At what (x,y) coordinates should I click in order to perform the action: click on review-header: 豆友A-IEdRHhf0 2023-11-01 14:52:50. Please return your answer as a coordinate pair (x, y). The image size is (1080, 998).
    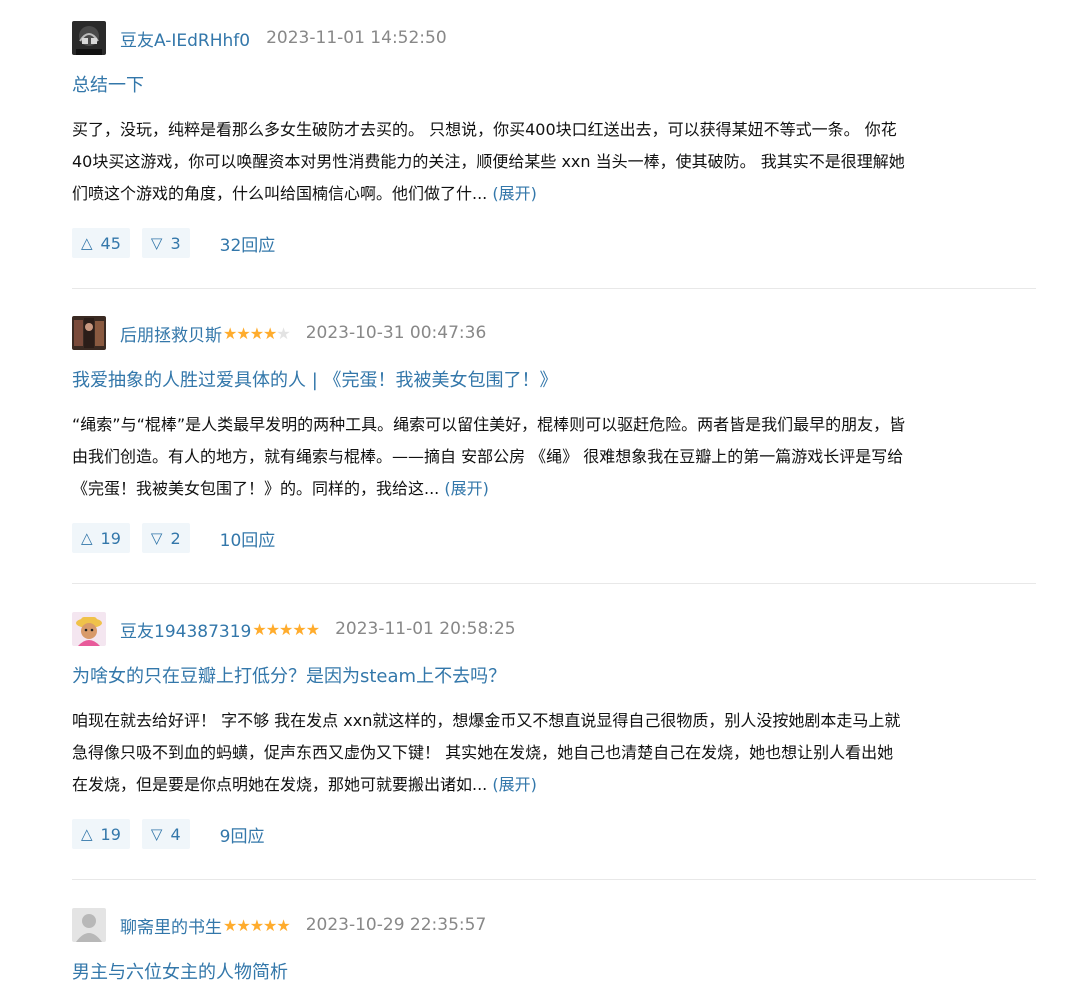
    Looking at the image, I should click on (259, 38).